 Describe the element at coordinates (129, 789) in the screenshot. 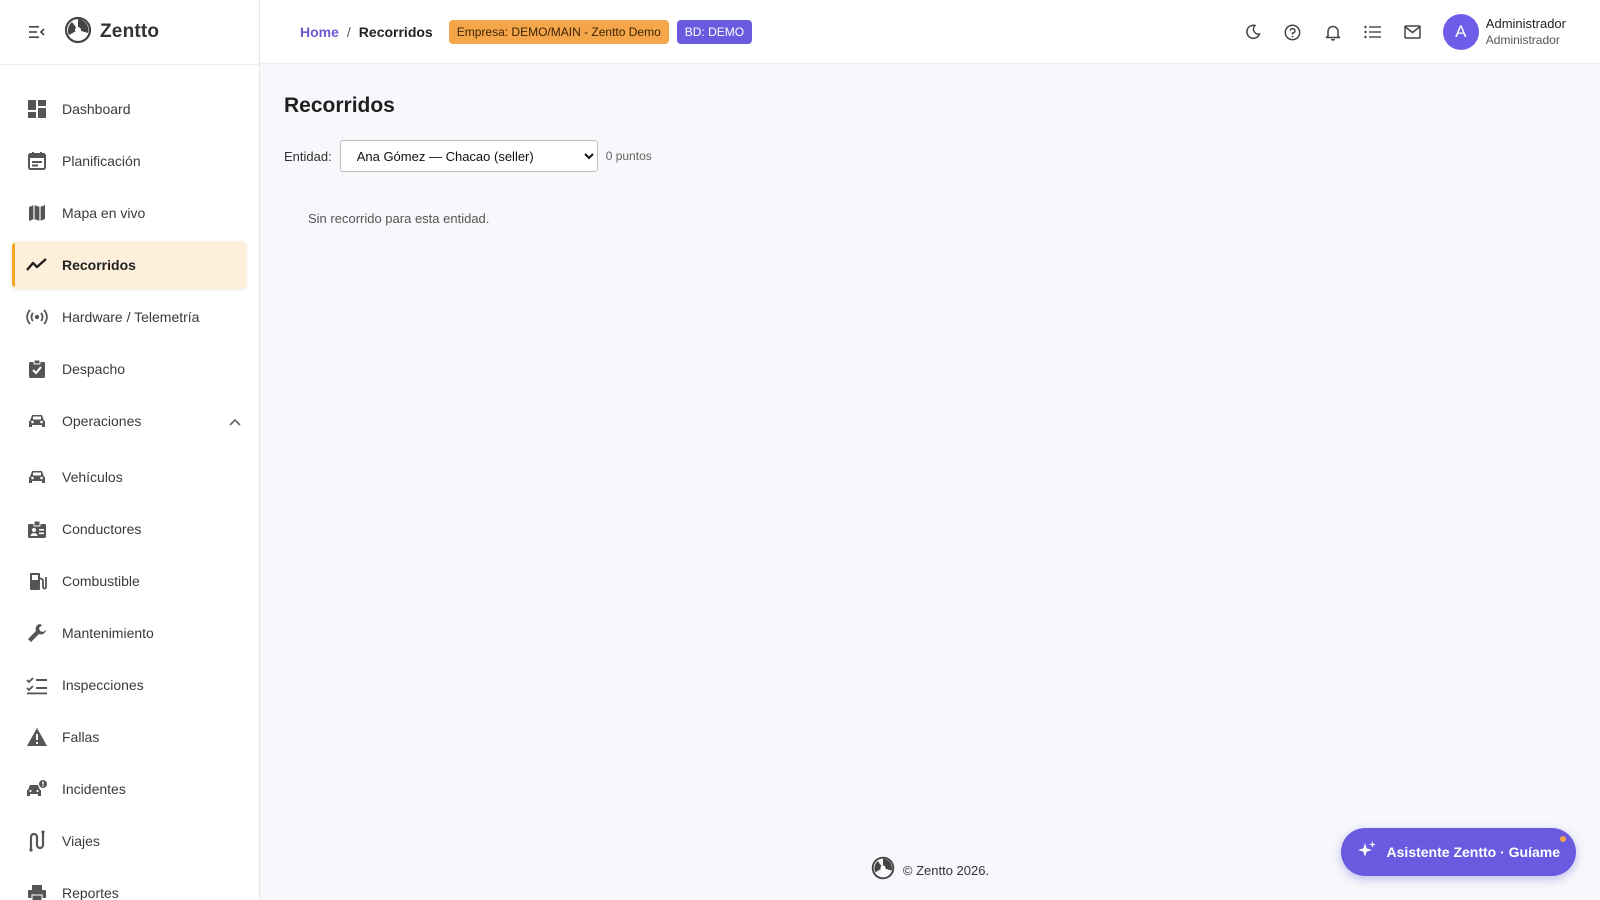

I see `sidebar-item-incidentes: Incidentes` at that location.